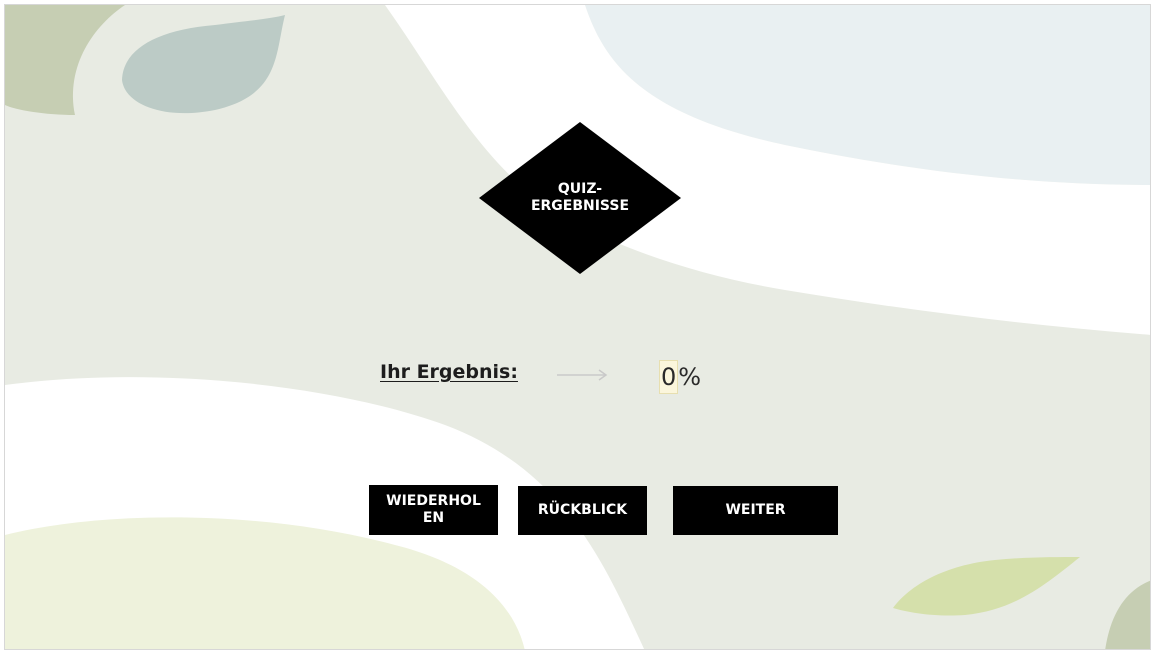 Image resolution: width=1155 pixels, height=651 pixels. I want to click on corner-bottom-right, so click(1127, 614).